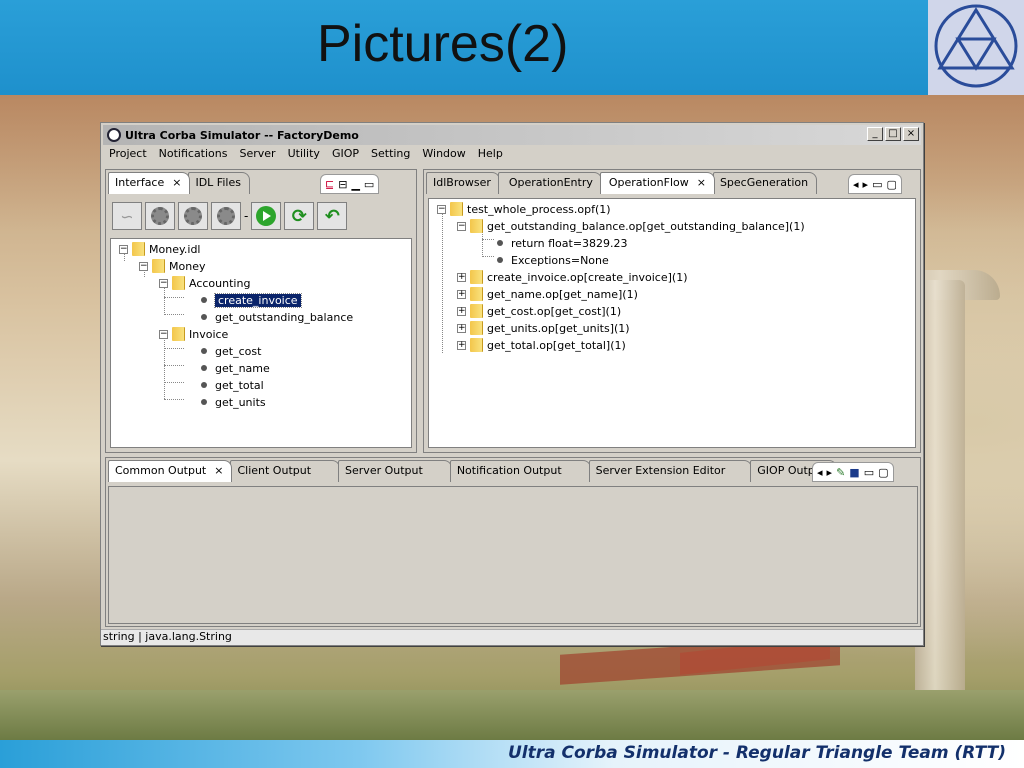 Image resolution: width=1024 pixels, height=768 pixels. I want to click on tree-node-label: Money, so click(187, 266).